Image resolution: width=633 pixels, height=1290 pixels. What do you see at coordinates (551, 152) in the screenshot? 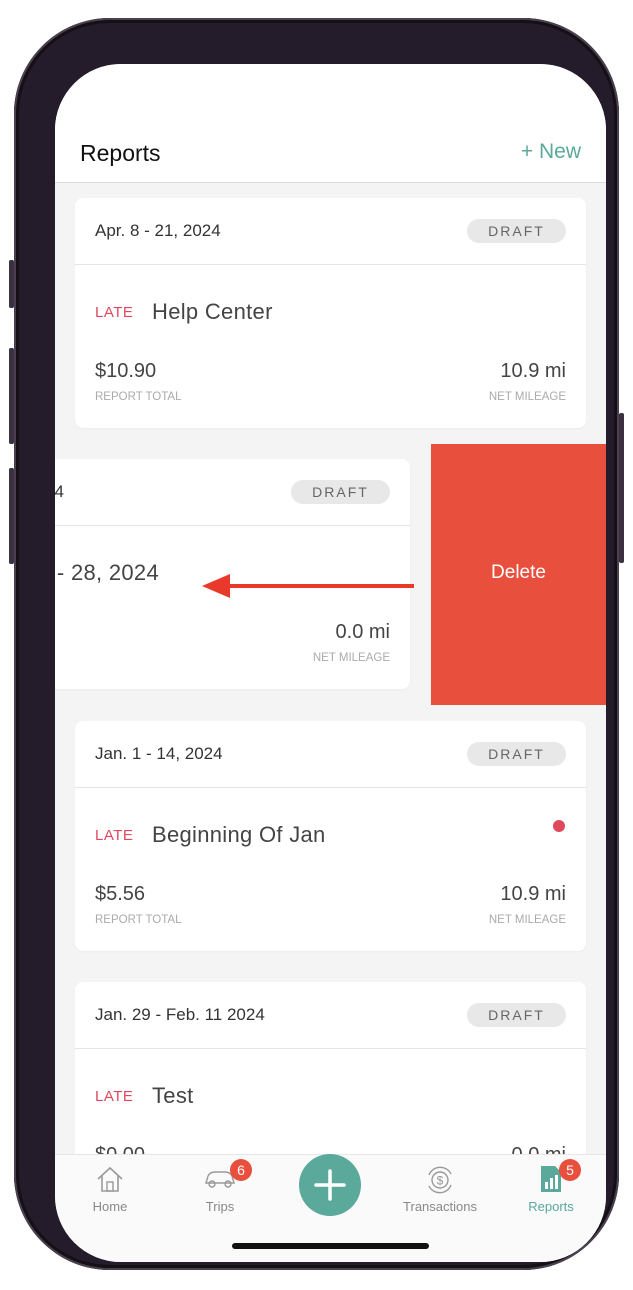
I see `new-report-button: + New` at bounding box center [551, 152].